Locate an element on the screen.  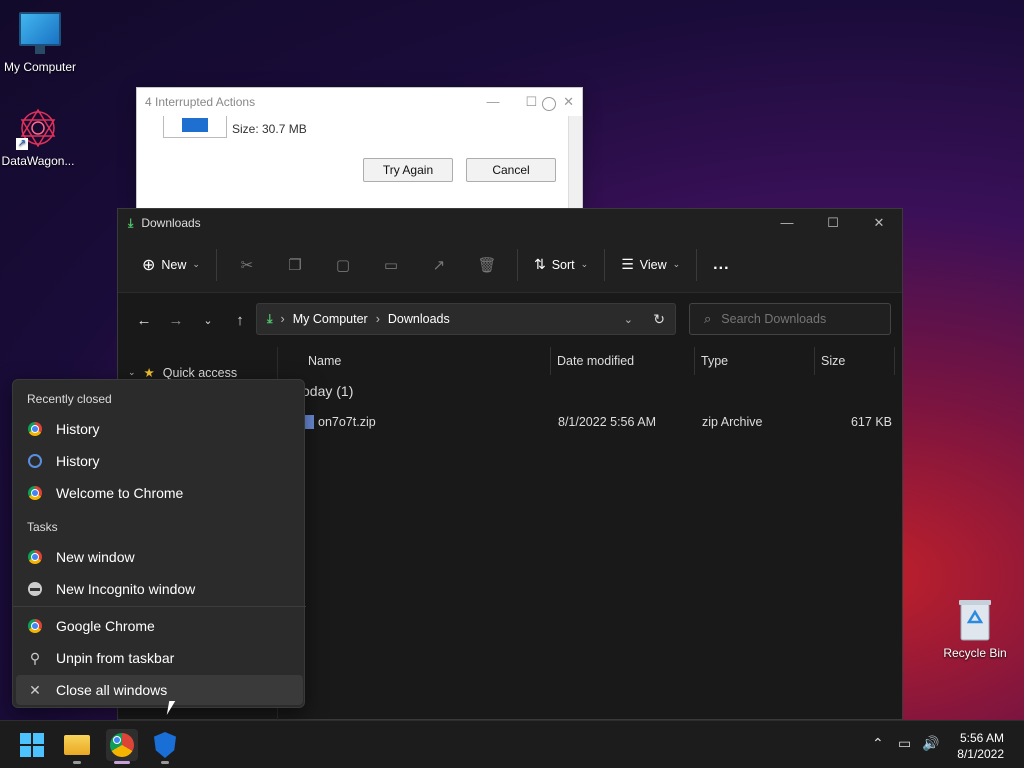
show-hidden-icons-chevron-icon: ⌃ is located at coordinates (878, 743).